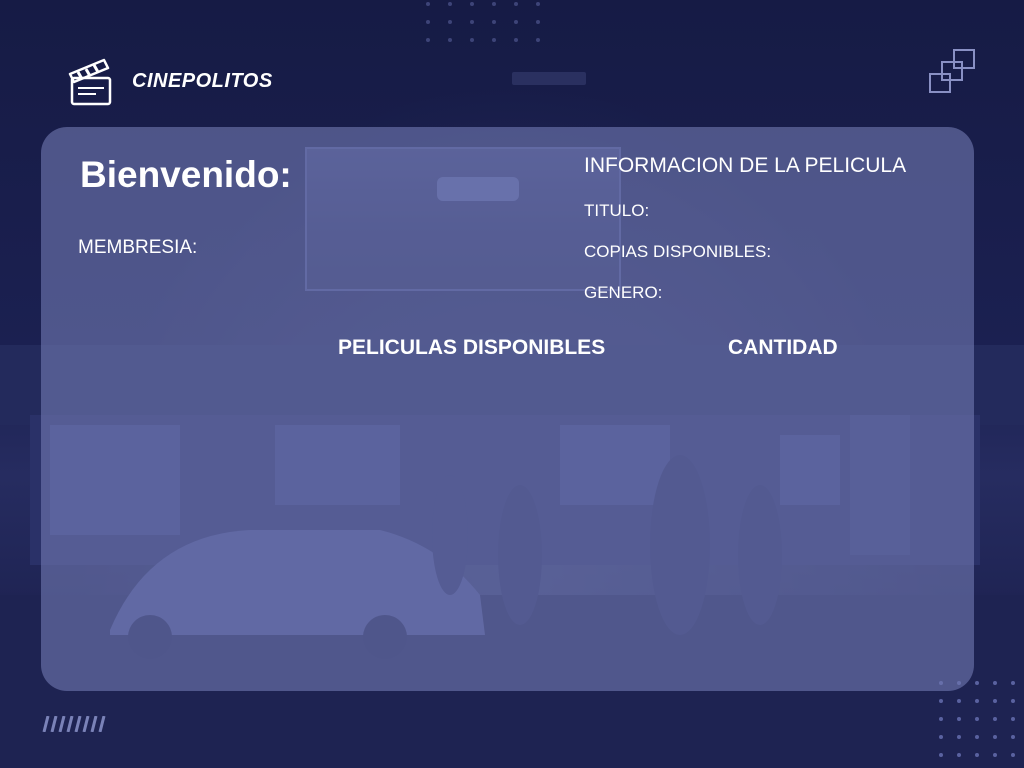 The width and height of the screenshot is (1024, 768). I want to click on brand: CINEPOLITOS, so click(169, 81).